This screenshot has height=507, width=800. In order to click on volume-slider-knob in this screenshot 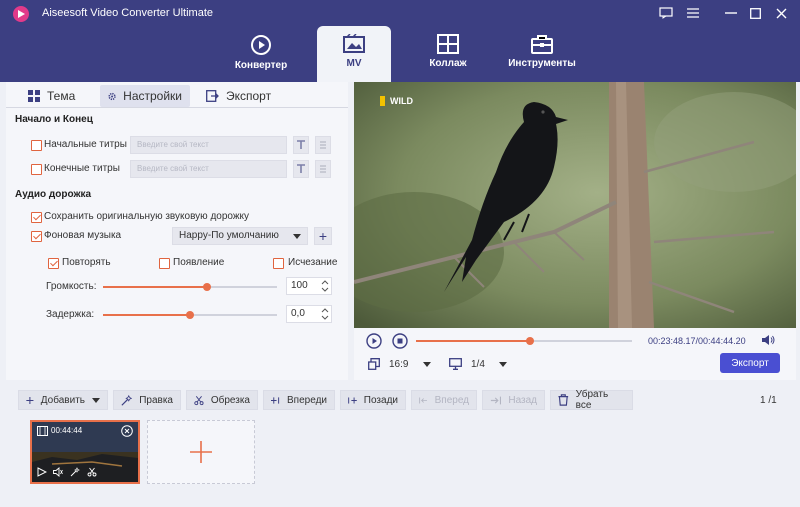, I will do `click(207, 287)`.